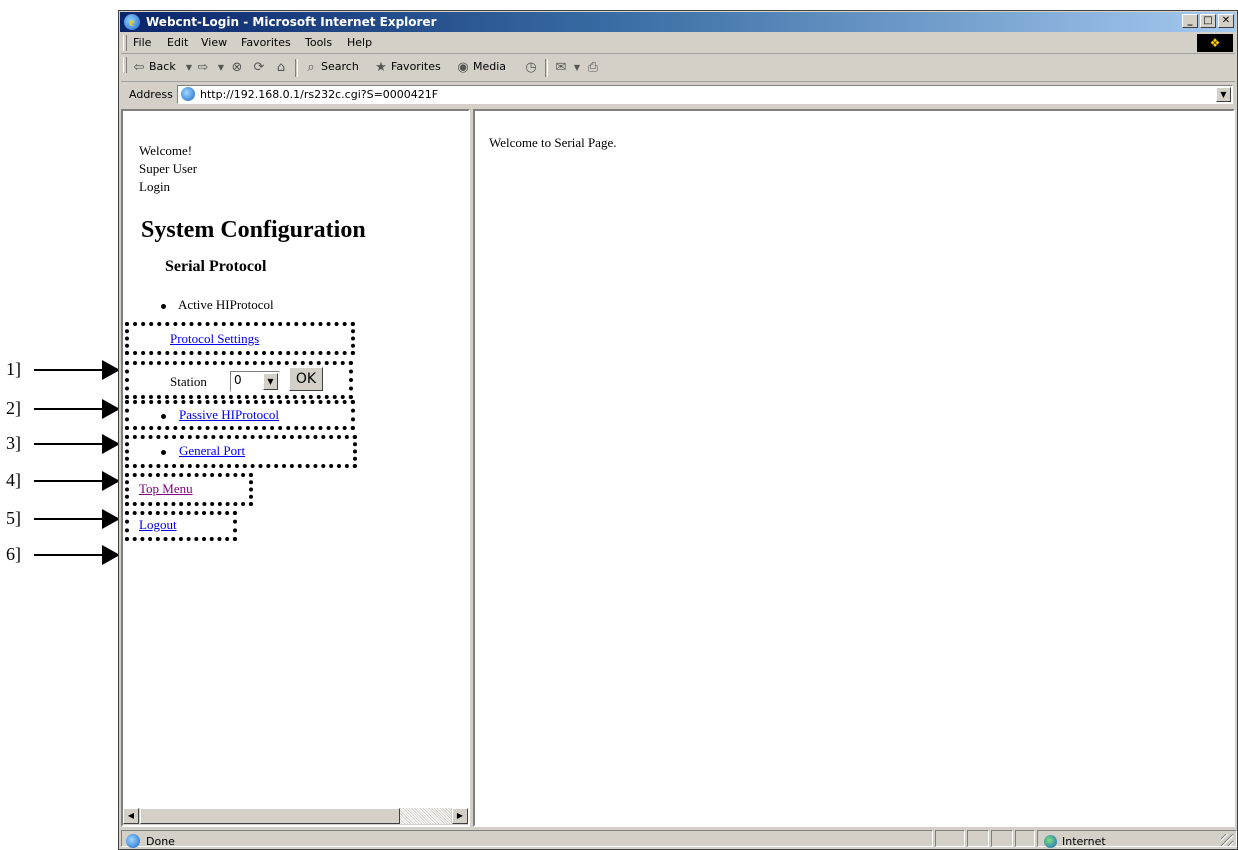  What do you see at coordinates (168, 168) in the screenshot?
I see `user-name: Super User` at bounding box center [168, 168].